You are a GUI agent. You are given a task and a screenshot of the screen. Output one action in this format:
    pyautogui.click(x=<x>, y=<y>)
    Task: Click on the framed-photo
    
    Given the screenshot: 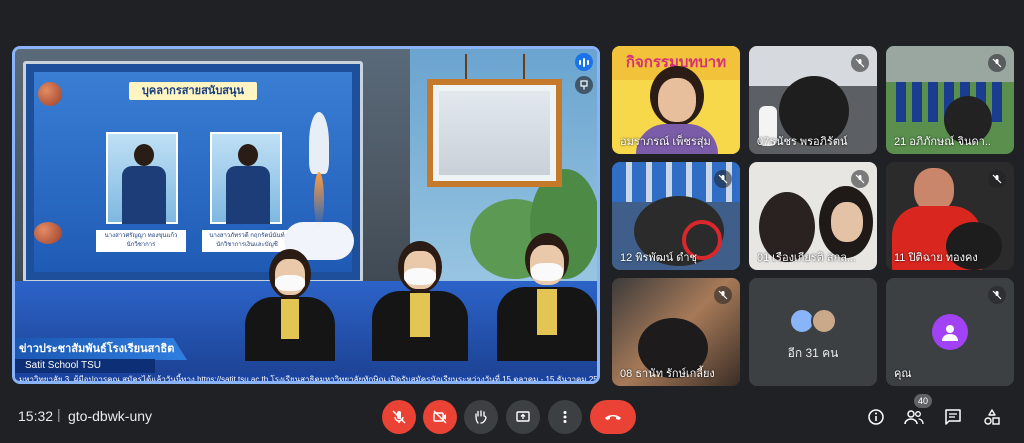 What is the action you would take?
    pyautogui.click(x=494, y=133)
    